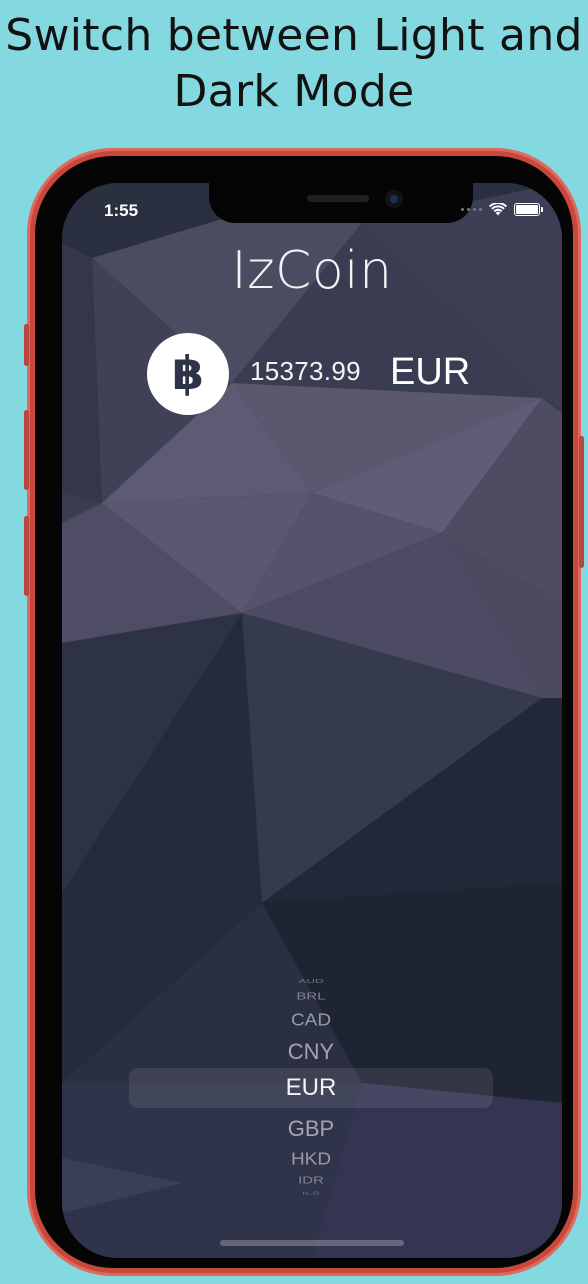 The image size is (588, 1284). I want to click on status-icons, so click(502, 209).